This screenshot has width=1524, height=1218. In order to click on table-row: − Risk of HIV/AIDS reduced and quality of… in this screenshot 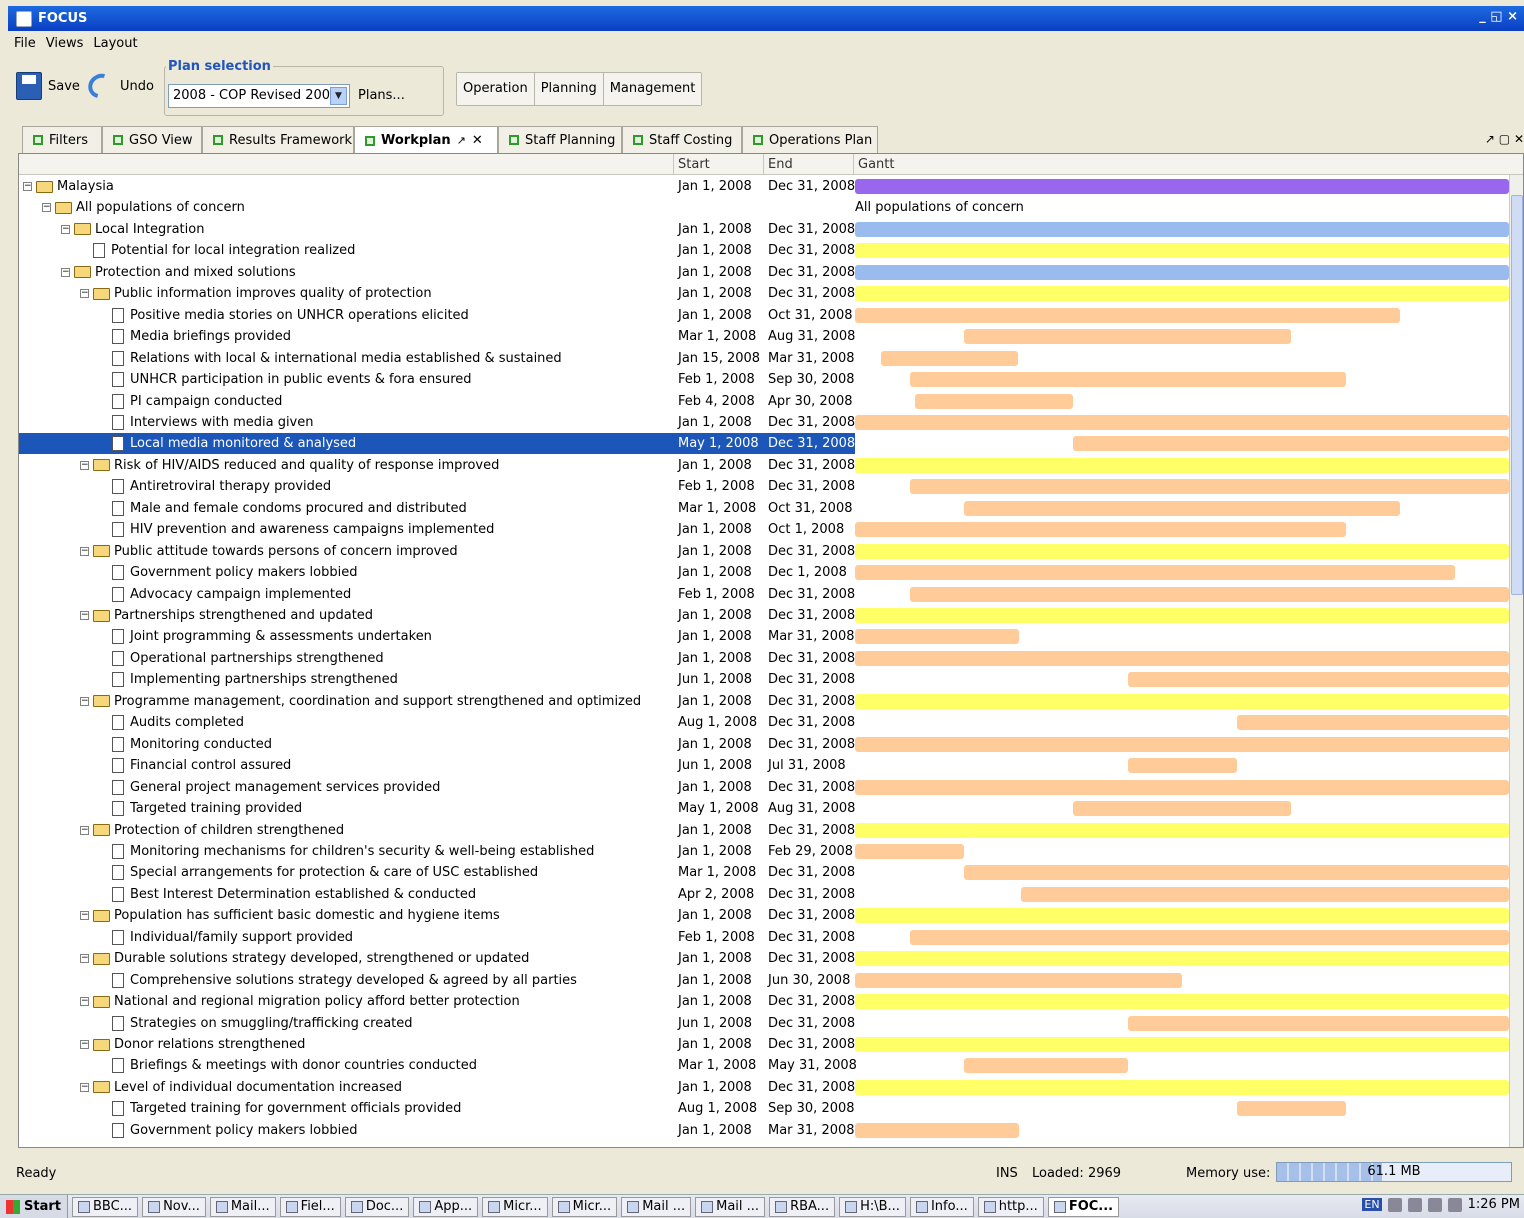, I will do `click(764, 466)`.